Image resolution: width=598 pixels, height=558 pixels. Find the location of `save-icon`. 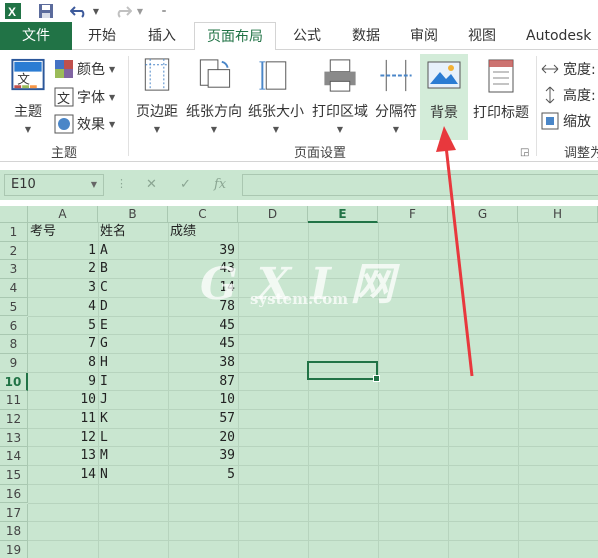

save-icon is located at coordinates (46, 11).